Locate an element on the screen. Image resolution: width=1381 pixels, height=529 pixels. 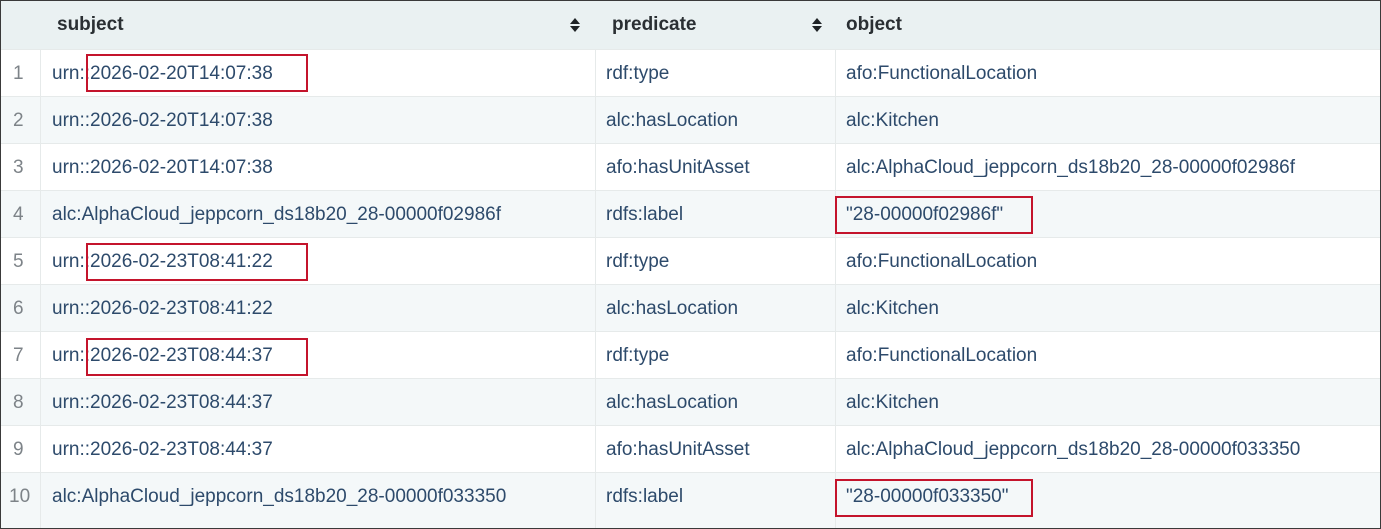
table-header: subject predicate object is located at coordinates (690, 25).